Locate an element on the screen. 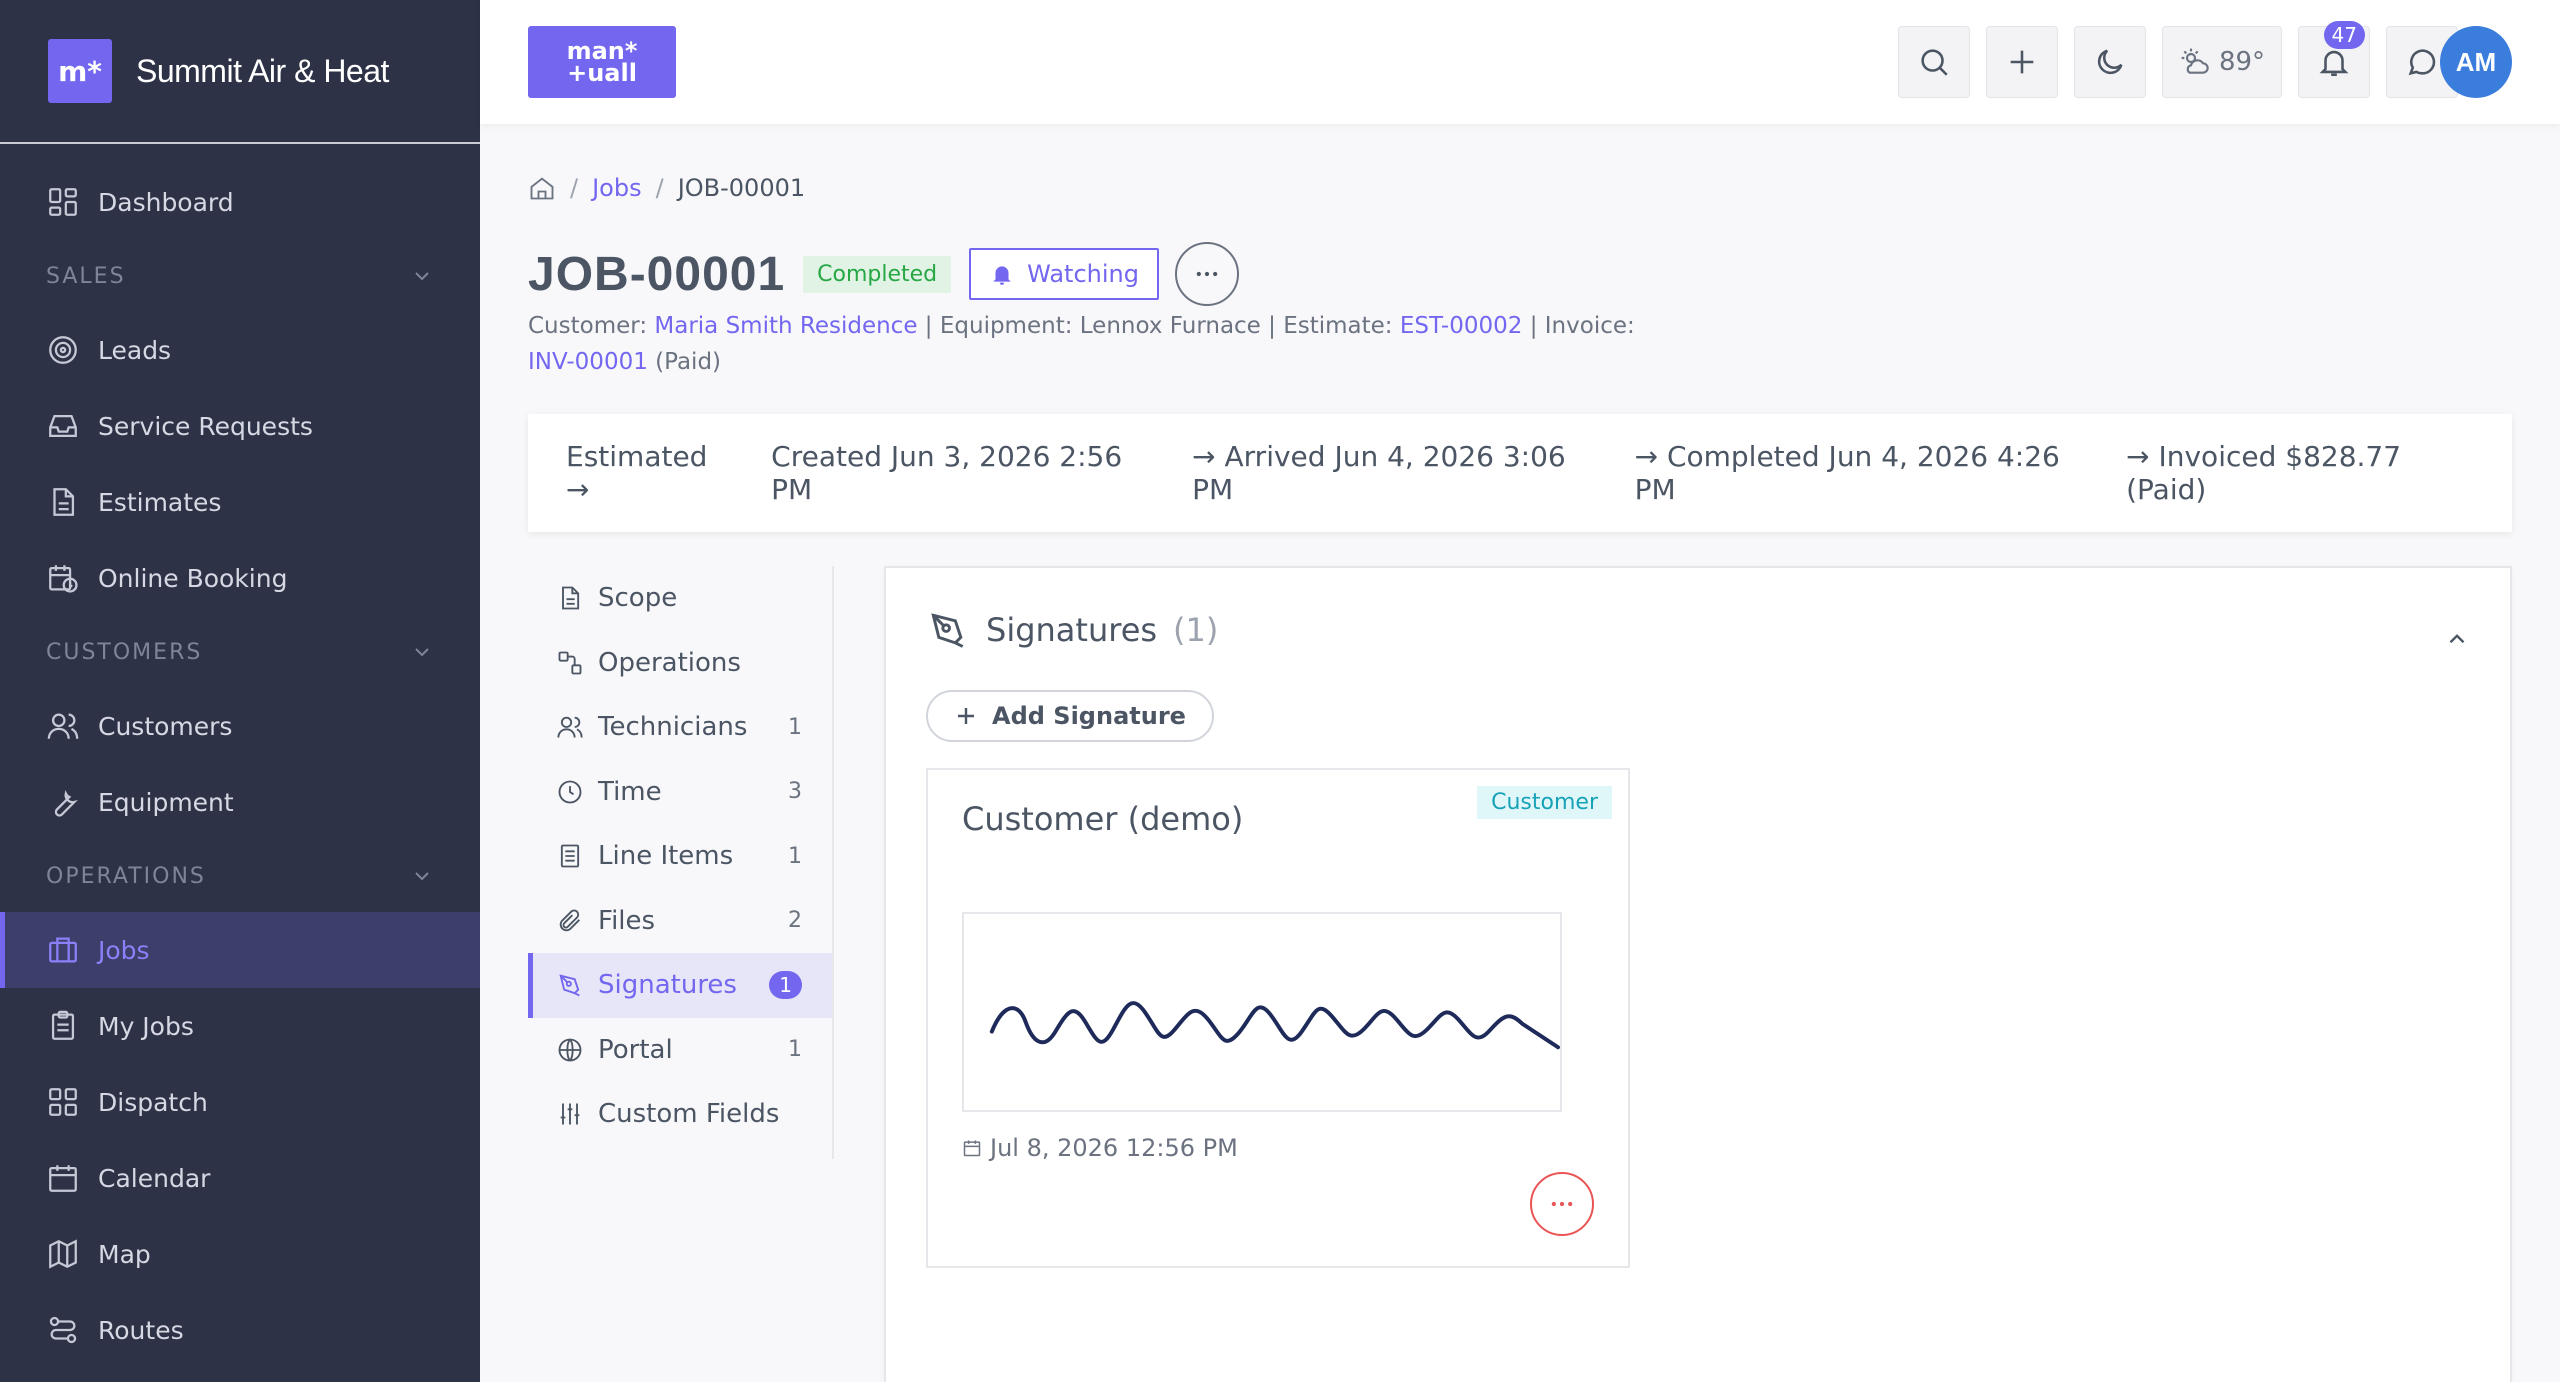  job-more-button is located at coordinates (1207, 274).